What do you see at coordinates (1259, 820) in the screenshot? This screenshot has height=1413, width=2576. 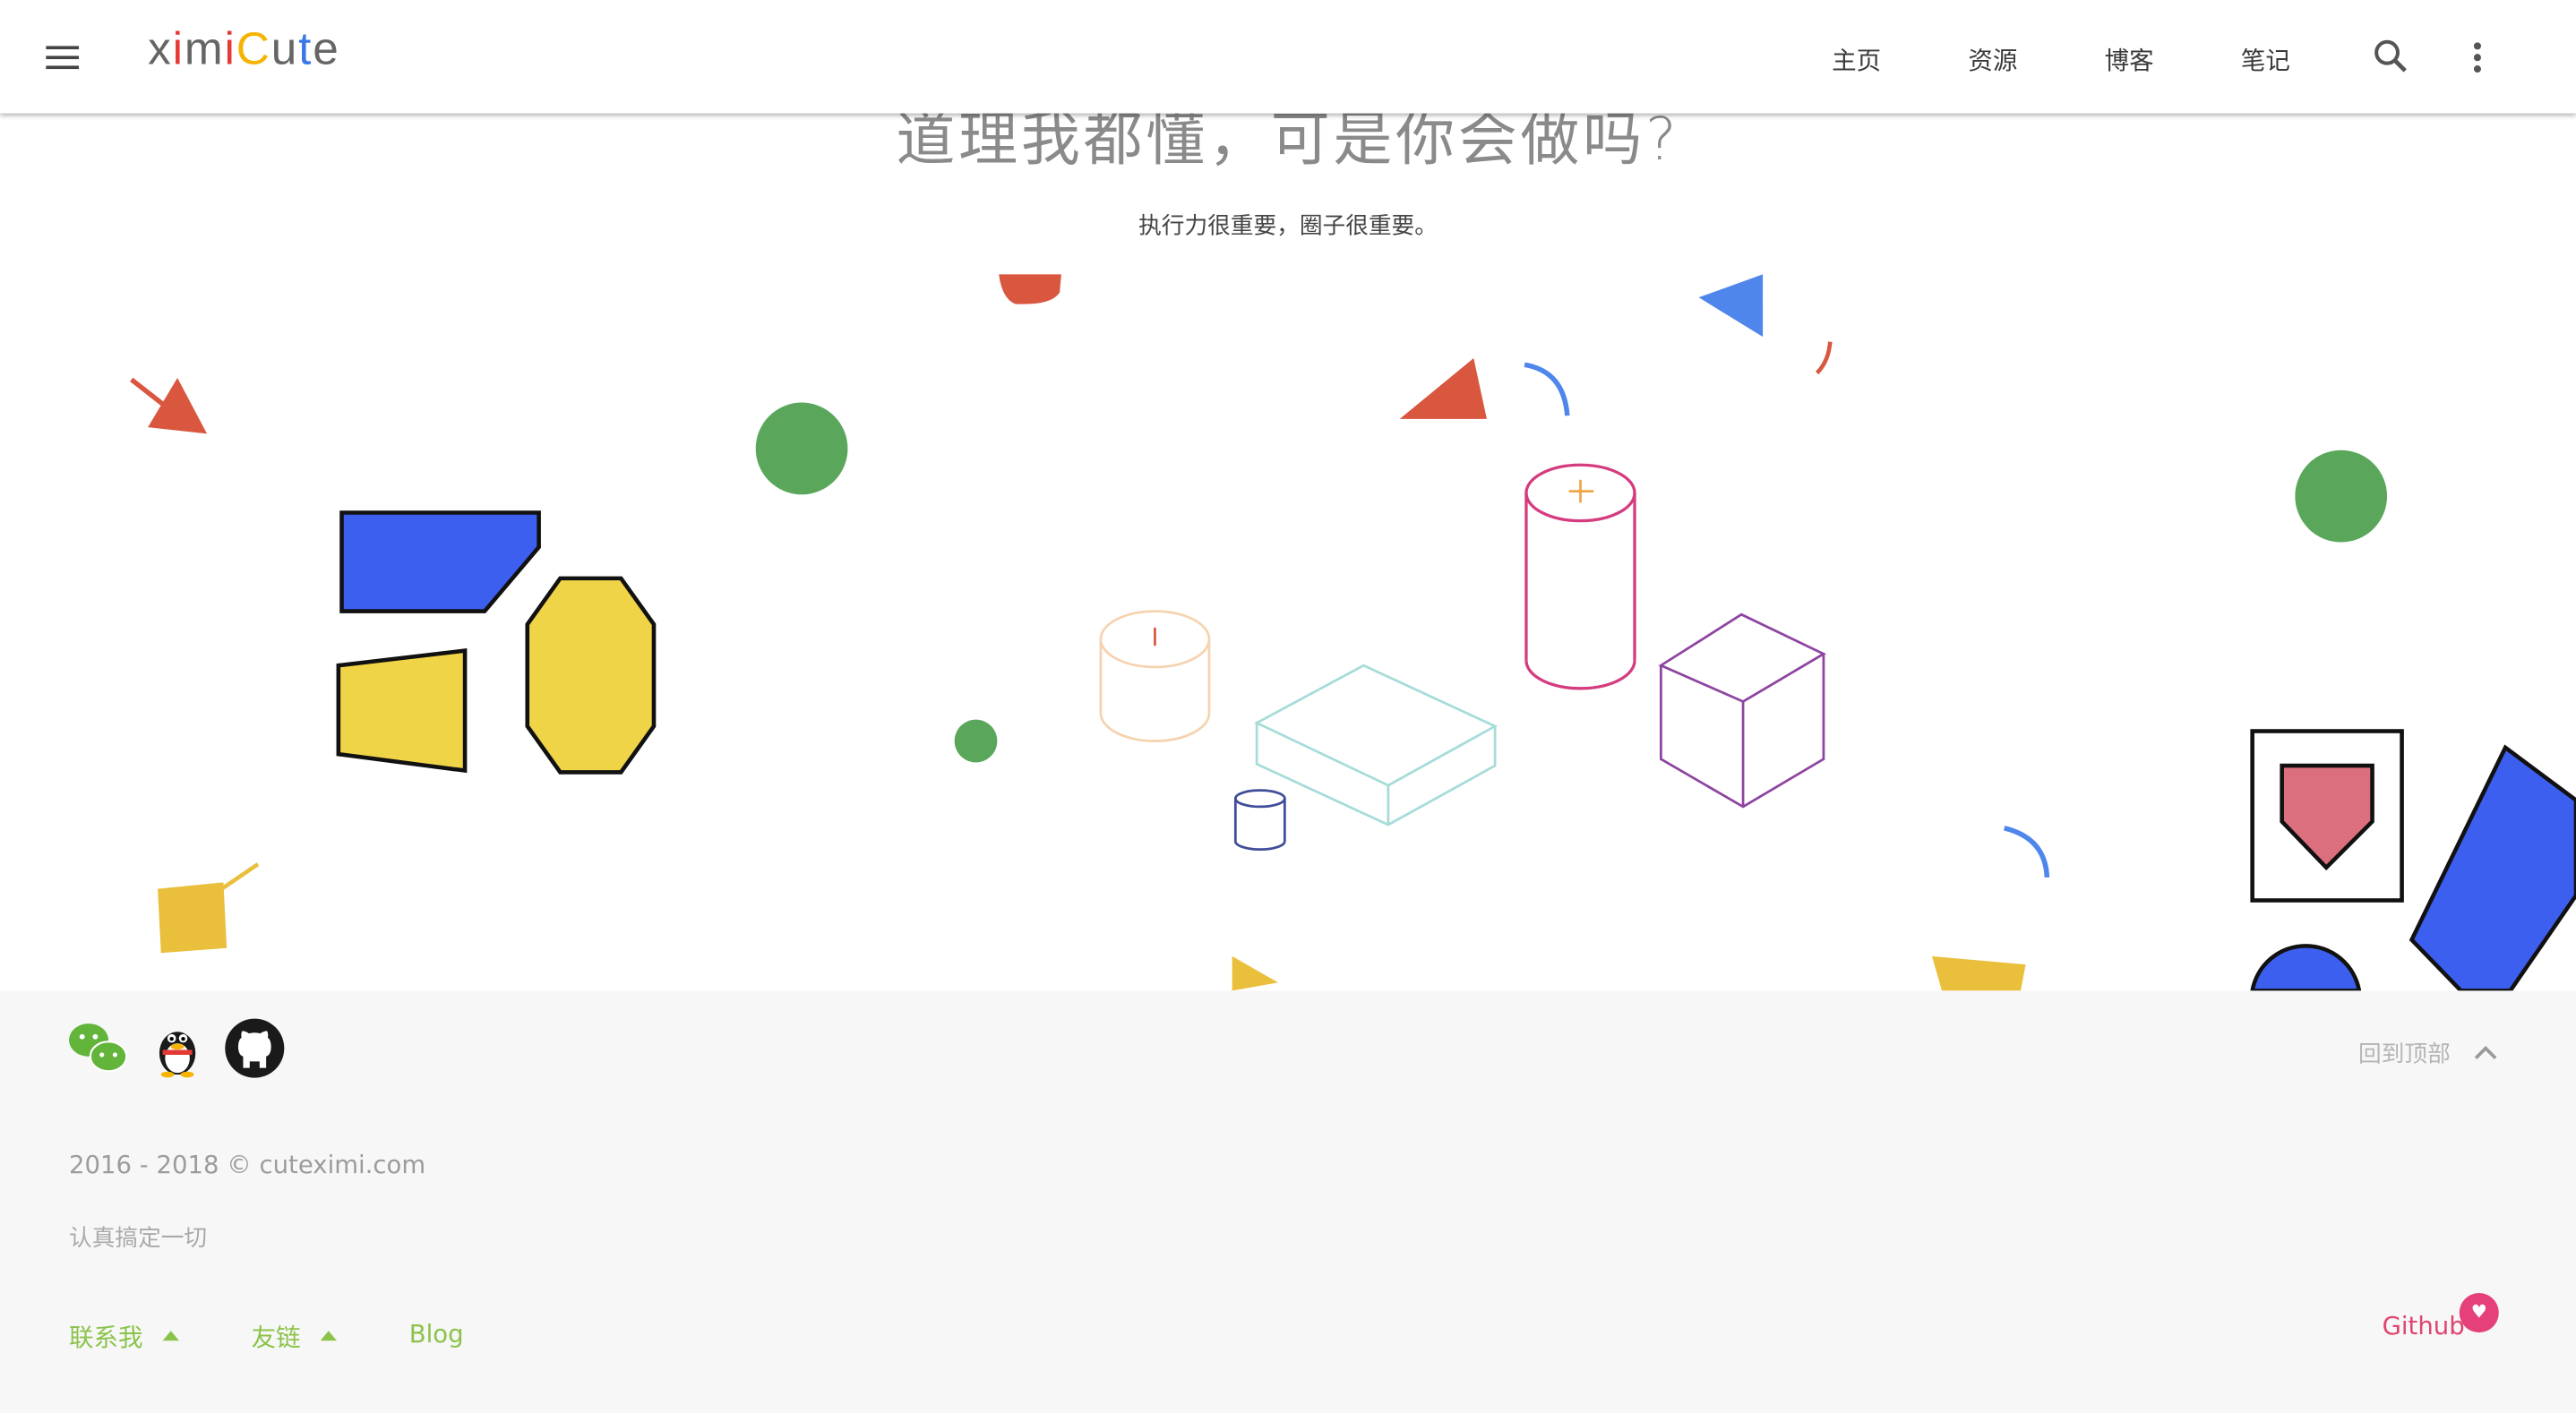 I see `small-cylinder-outline` at bounding box center [1259, 820].